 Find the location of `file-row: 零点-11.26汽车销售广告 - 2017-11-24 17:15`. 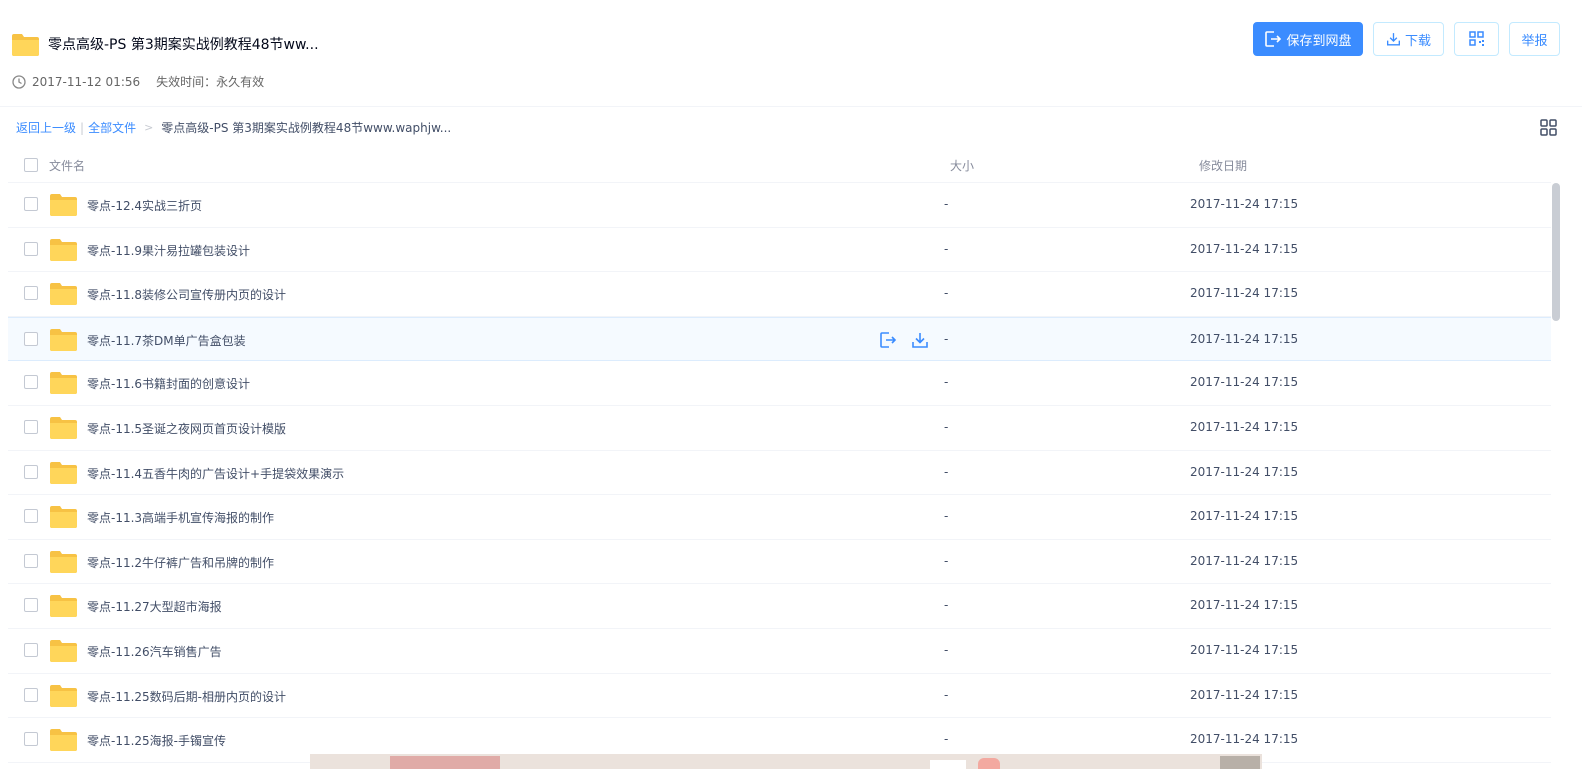

file-row: 零点-11.26汽车销售广告 - 2017-11-24 17:15 is located at coordinates (779, 651).